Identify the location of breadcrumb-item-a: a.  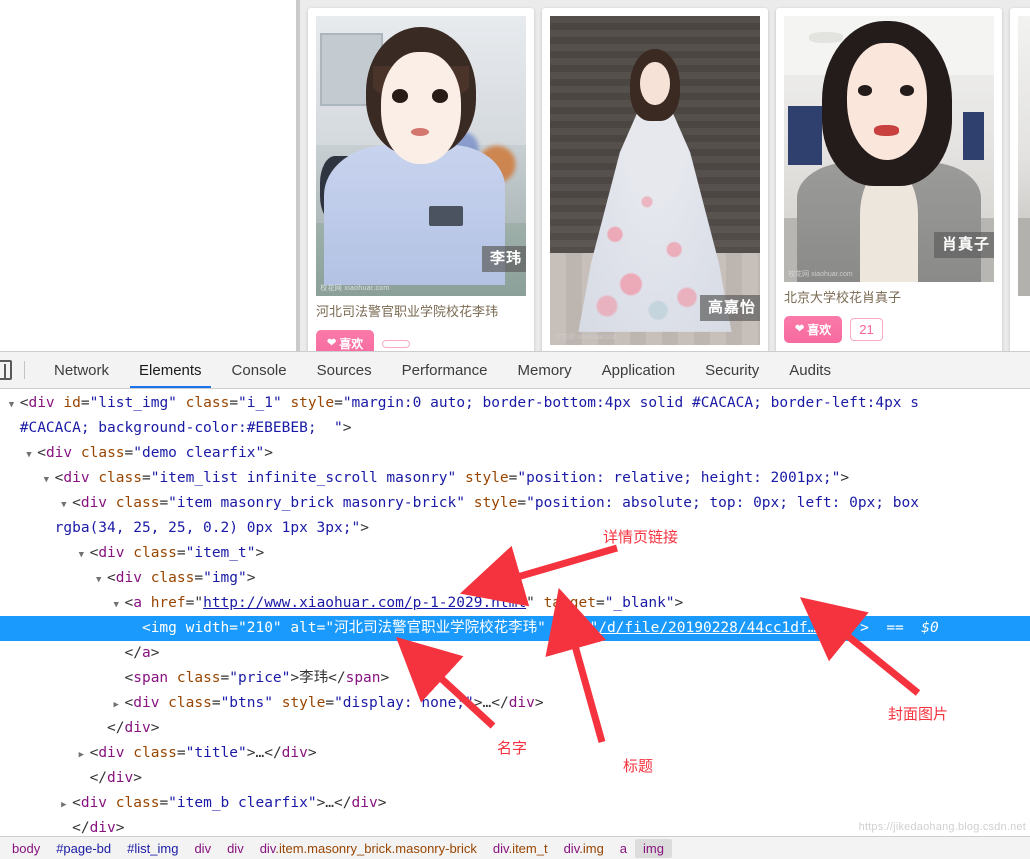
(623, 848).